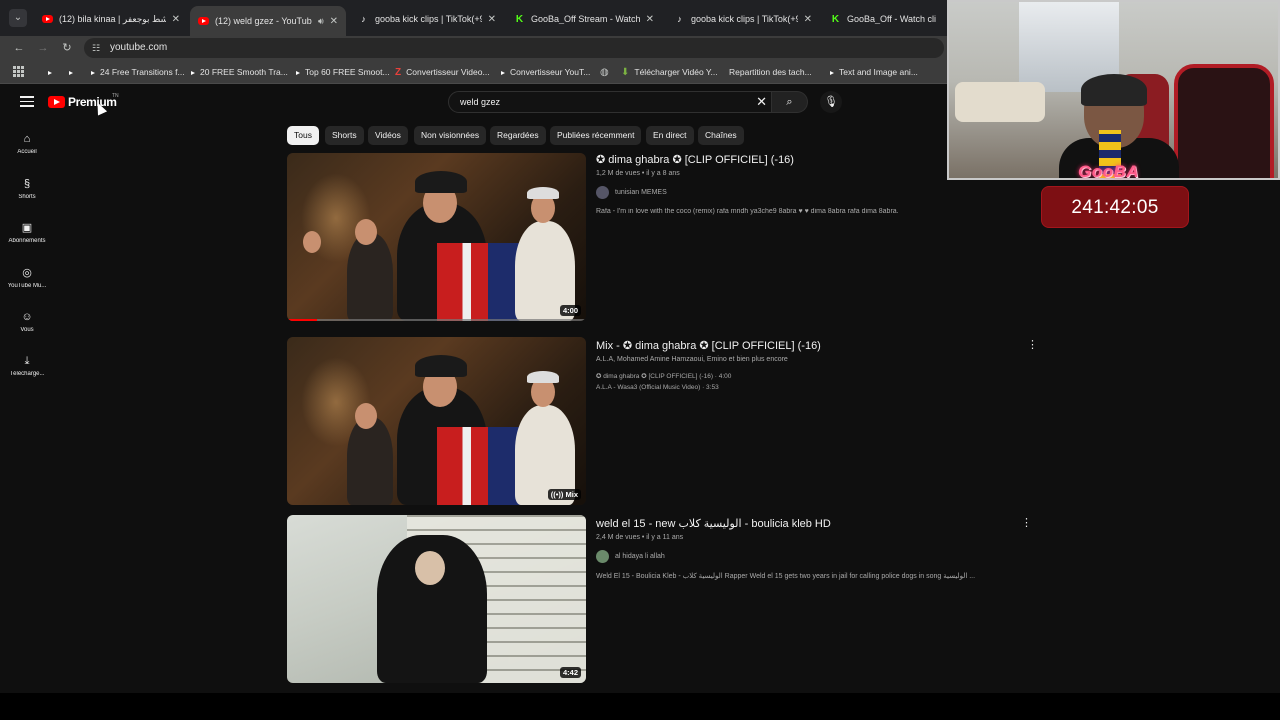 Image resolution: width=1280 pixels, height=720 pixels. I want to click on site-info-icon: ☷, so click(98, 48).